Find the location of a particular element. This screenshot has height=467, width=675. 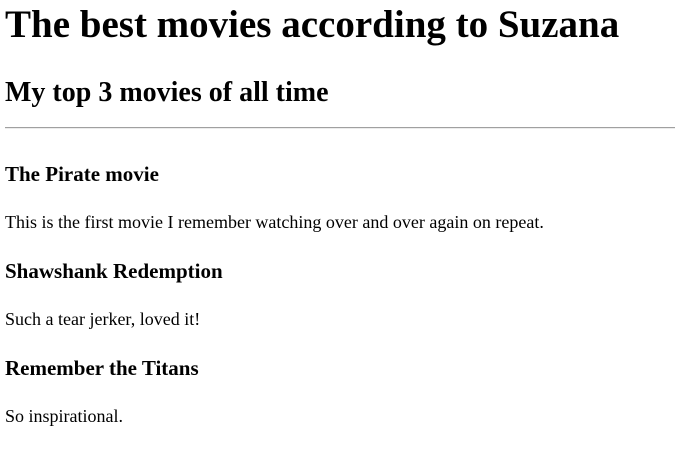

movie-description: So inspirational. is located at coordinates (64, 416).